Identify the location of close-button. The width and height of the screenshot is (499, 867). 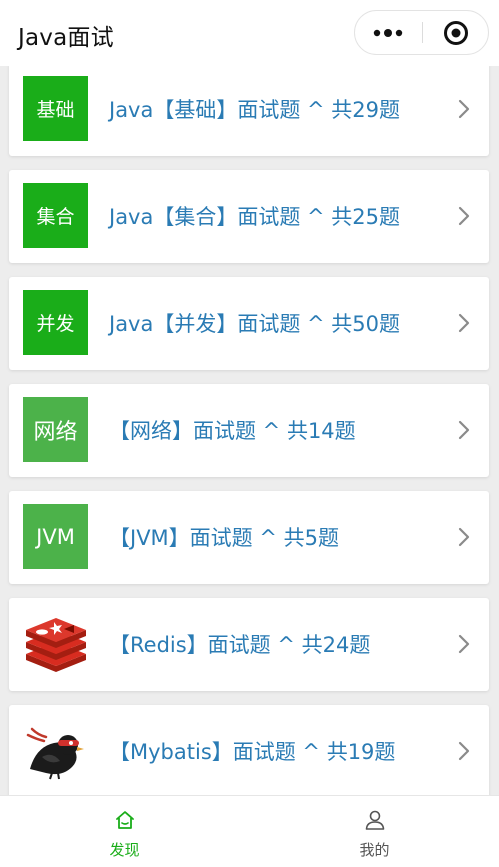
(456, 32).